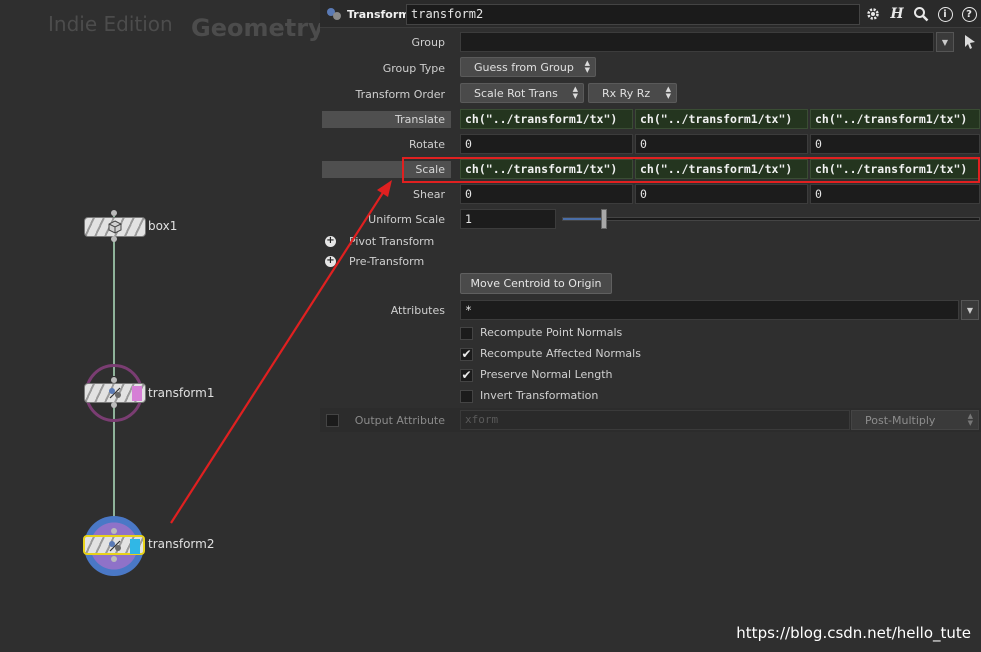  I want to click on blog-watermark: https://blog.csdn.net/hello_tute, so click(853, 633).